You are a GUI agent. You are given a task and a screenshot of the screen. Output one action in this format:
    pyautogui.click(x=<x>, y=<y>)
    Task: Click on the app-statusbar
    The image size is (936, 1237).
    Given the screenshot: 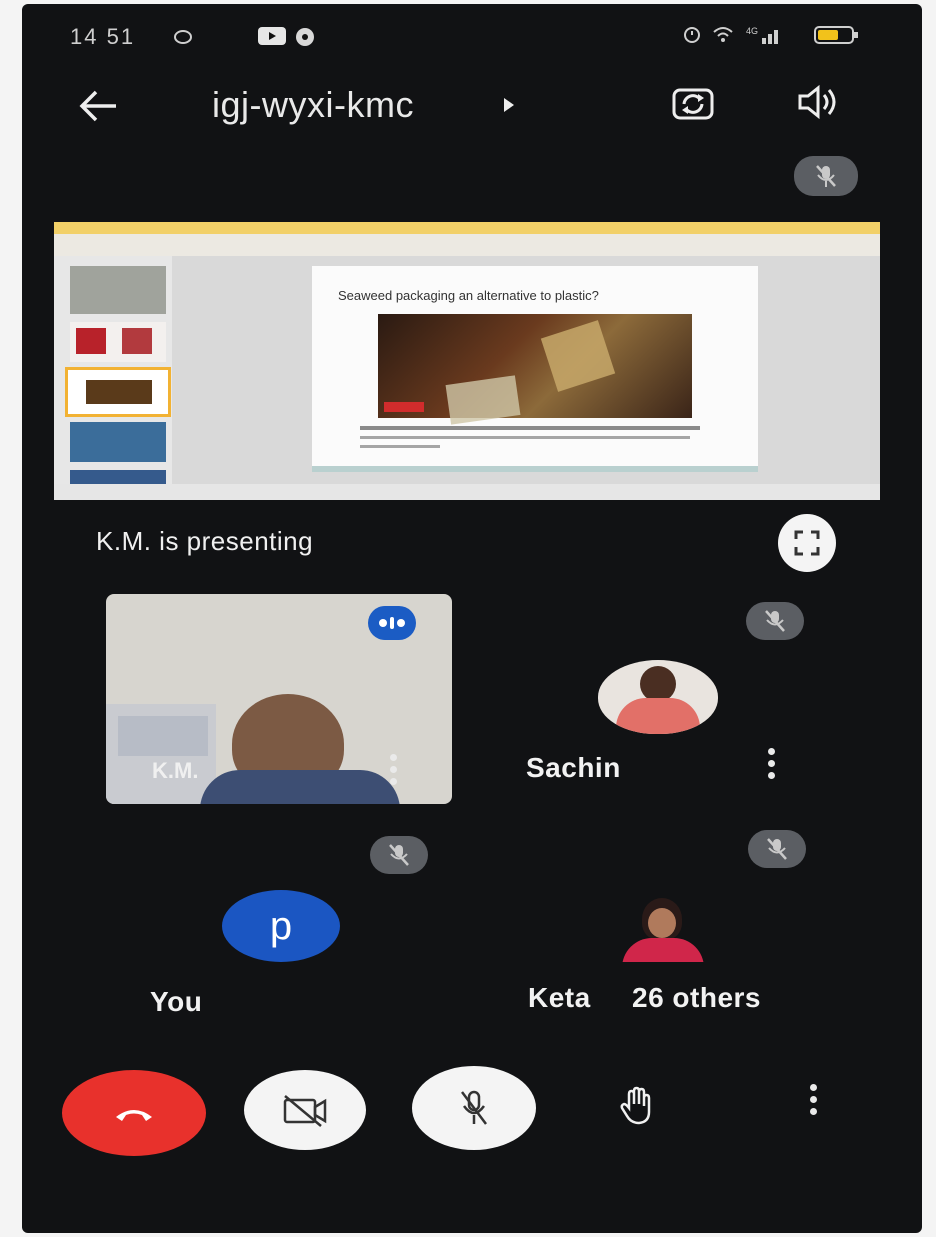 What is the action you would take?
    pyautogui.click(x=467, y=492)
    